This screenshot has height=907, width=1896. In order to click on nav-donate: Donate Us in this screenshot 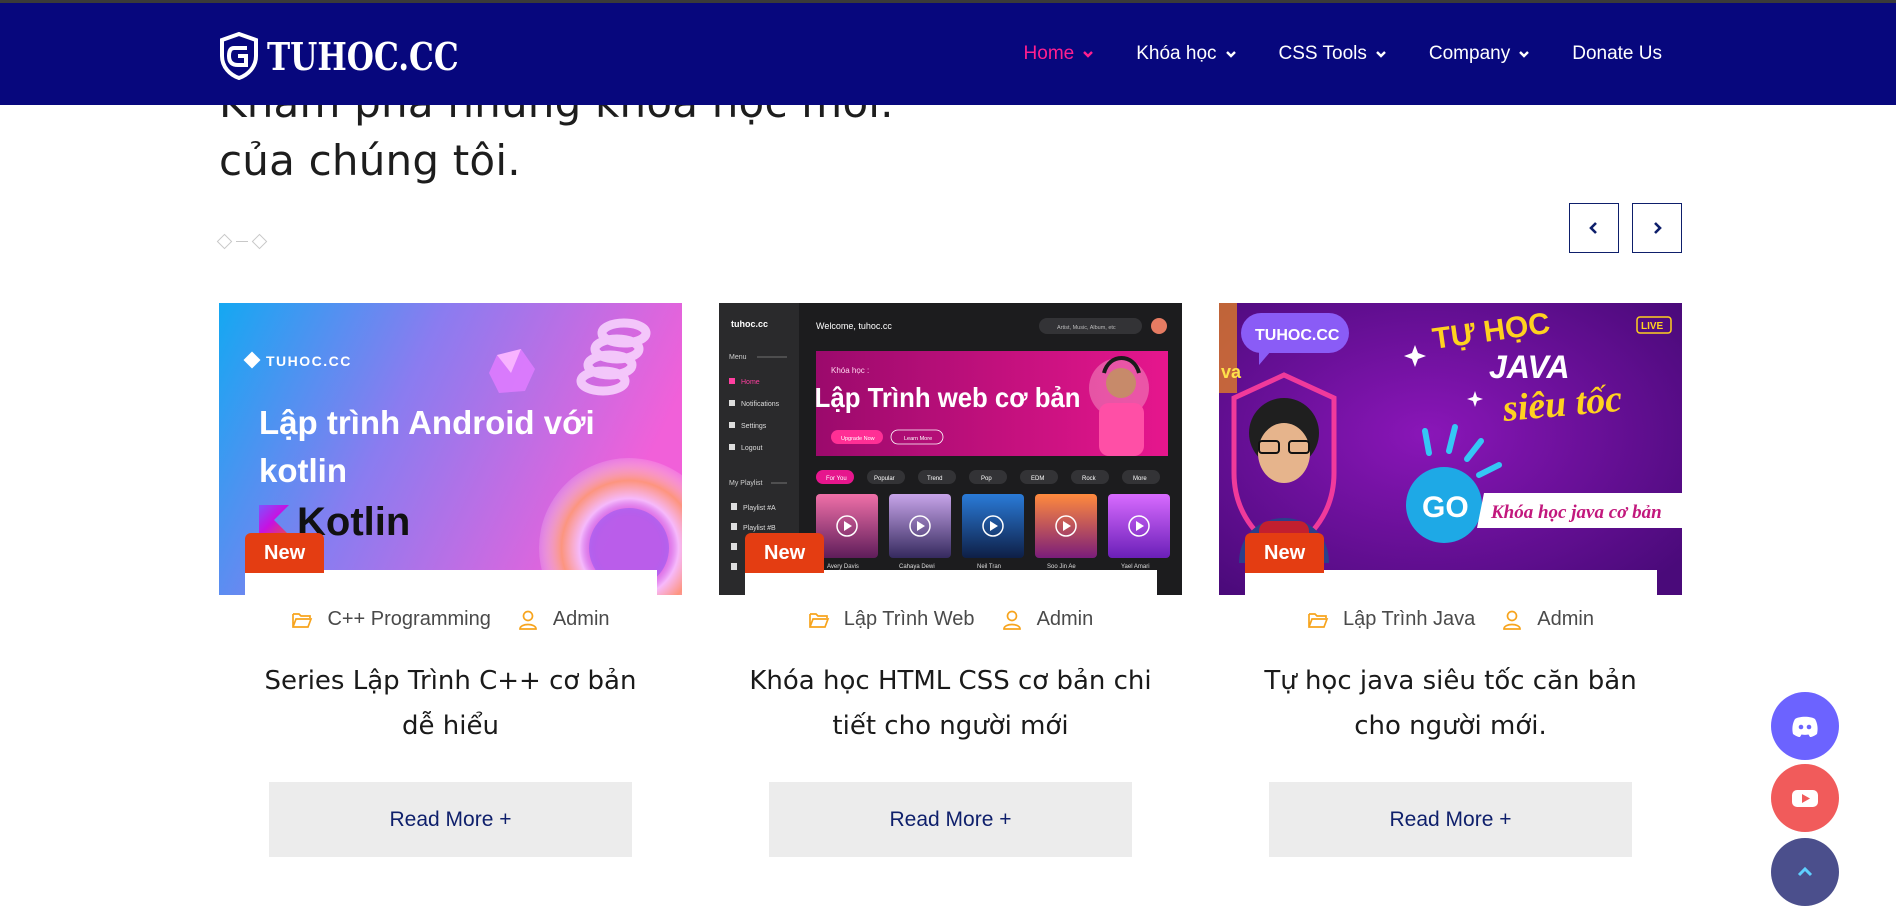, I will do `click(1617, 54)`.